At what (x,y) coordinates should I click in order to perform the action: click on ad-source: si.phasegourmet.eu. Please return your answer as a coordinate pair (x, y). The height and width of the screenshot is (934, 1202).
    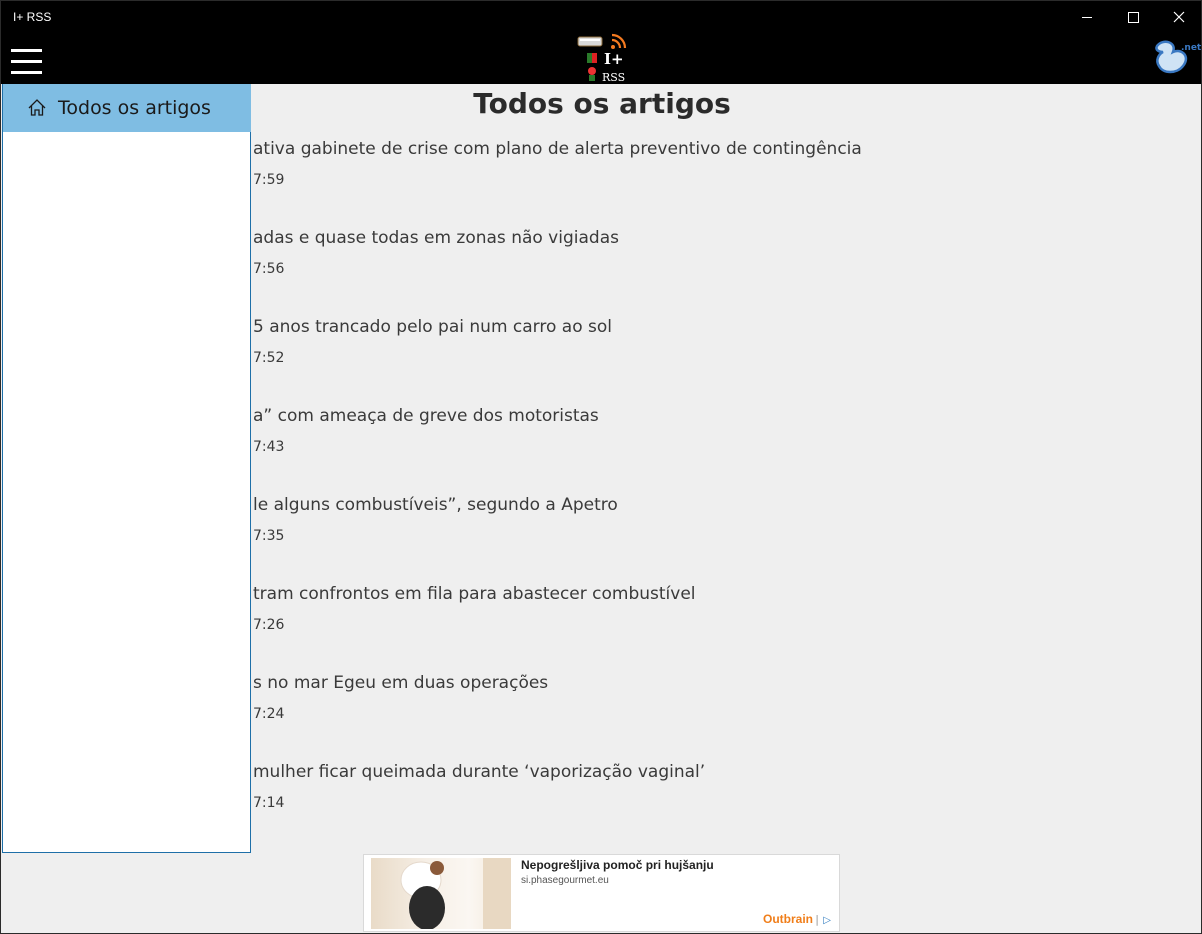
    Looking at the image, I should click on (565, 880).